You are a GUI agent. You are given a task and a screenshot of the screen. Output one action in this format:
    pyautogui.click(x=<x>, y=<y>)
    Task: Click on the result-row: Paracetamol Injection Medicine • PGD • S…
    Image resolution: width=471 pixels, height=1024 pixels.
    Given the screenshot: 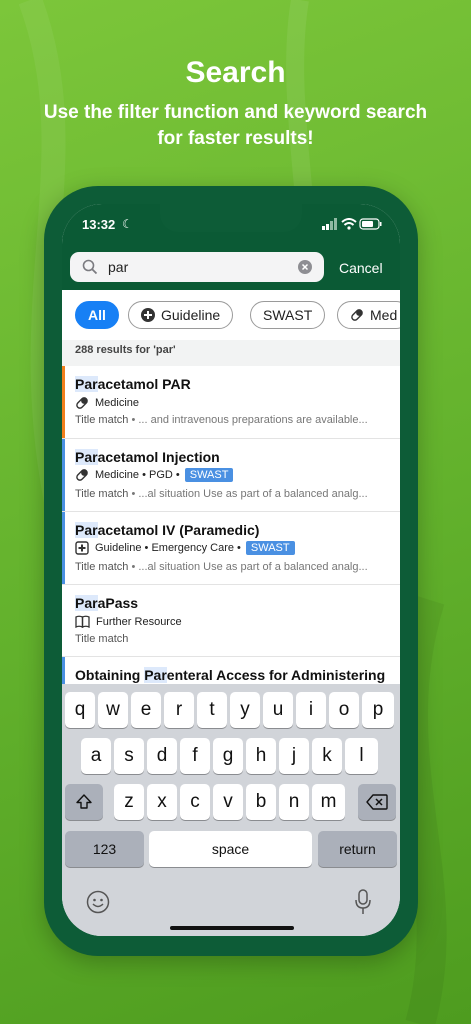 What is the action you would take?
    pyautogui.click(x=231, y=475)
    